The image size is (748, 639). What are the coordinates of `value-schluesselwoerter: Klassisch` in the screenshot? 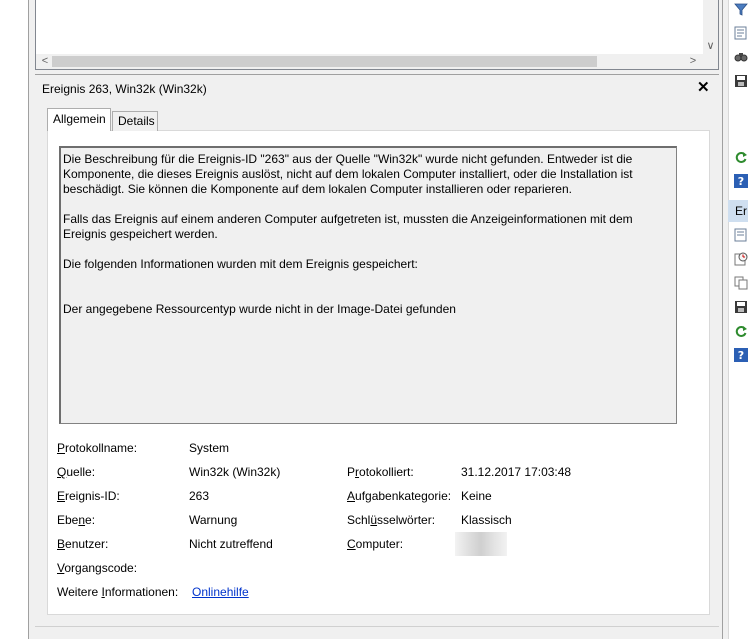 It's located at (486, 520).